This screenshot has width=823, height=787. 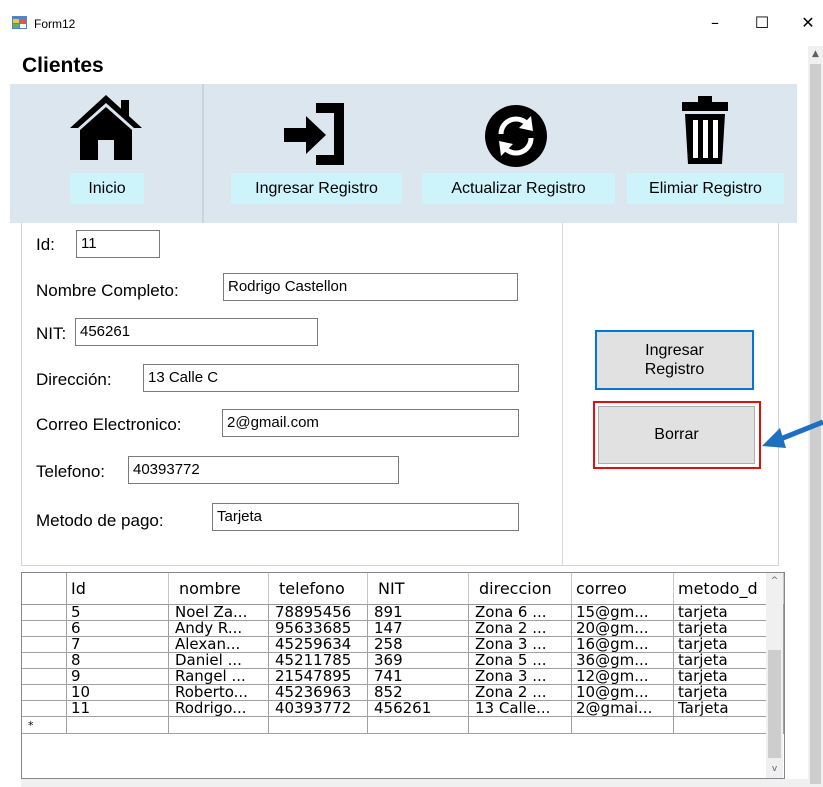 I want to click on table-cell: 40393772, so click(x=318, y=708).